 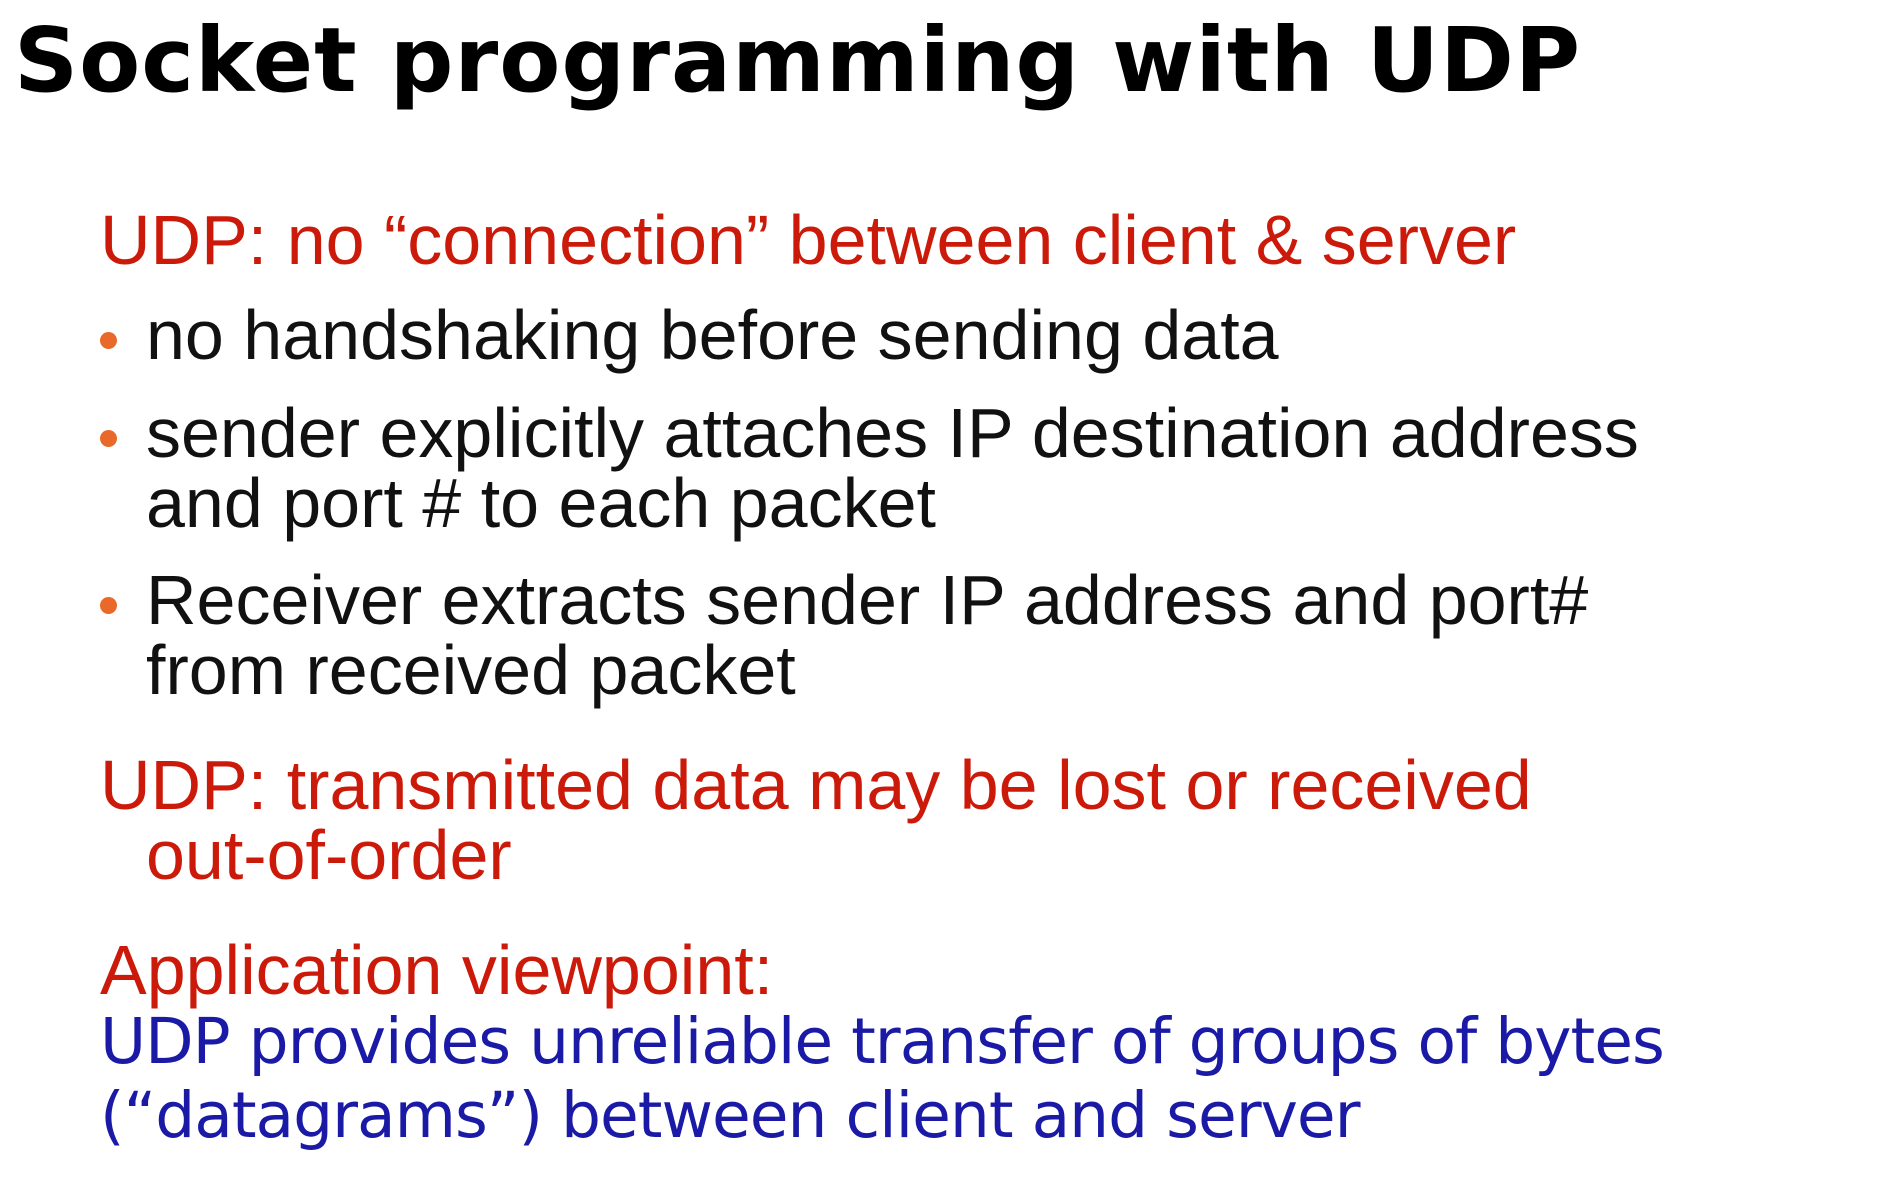 I want to click on application-viewpoint-text: Application viewpoint:, so click(x=437, y=970).